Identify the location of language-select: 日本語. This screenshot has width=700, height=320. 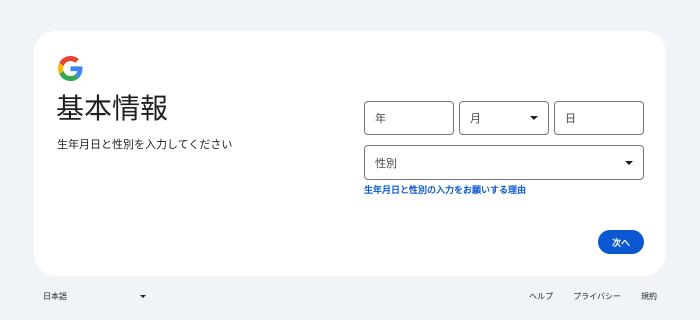
(92, 296).